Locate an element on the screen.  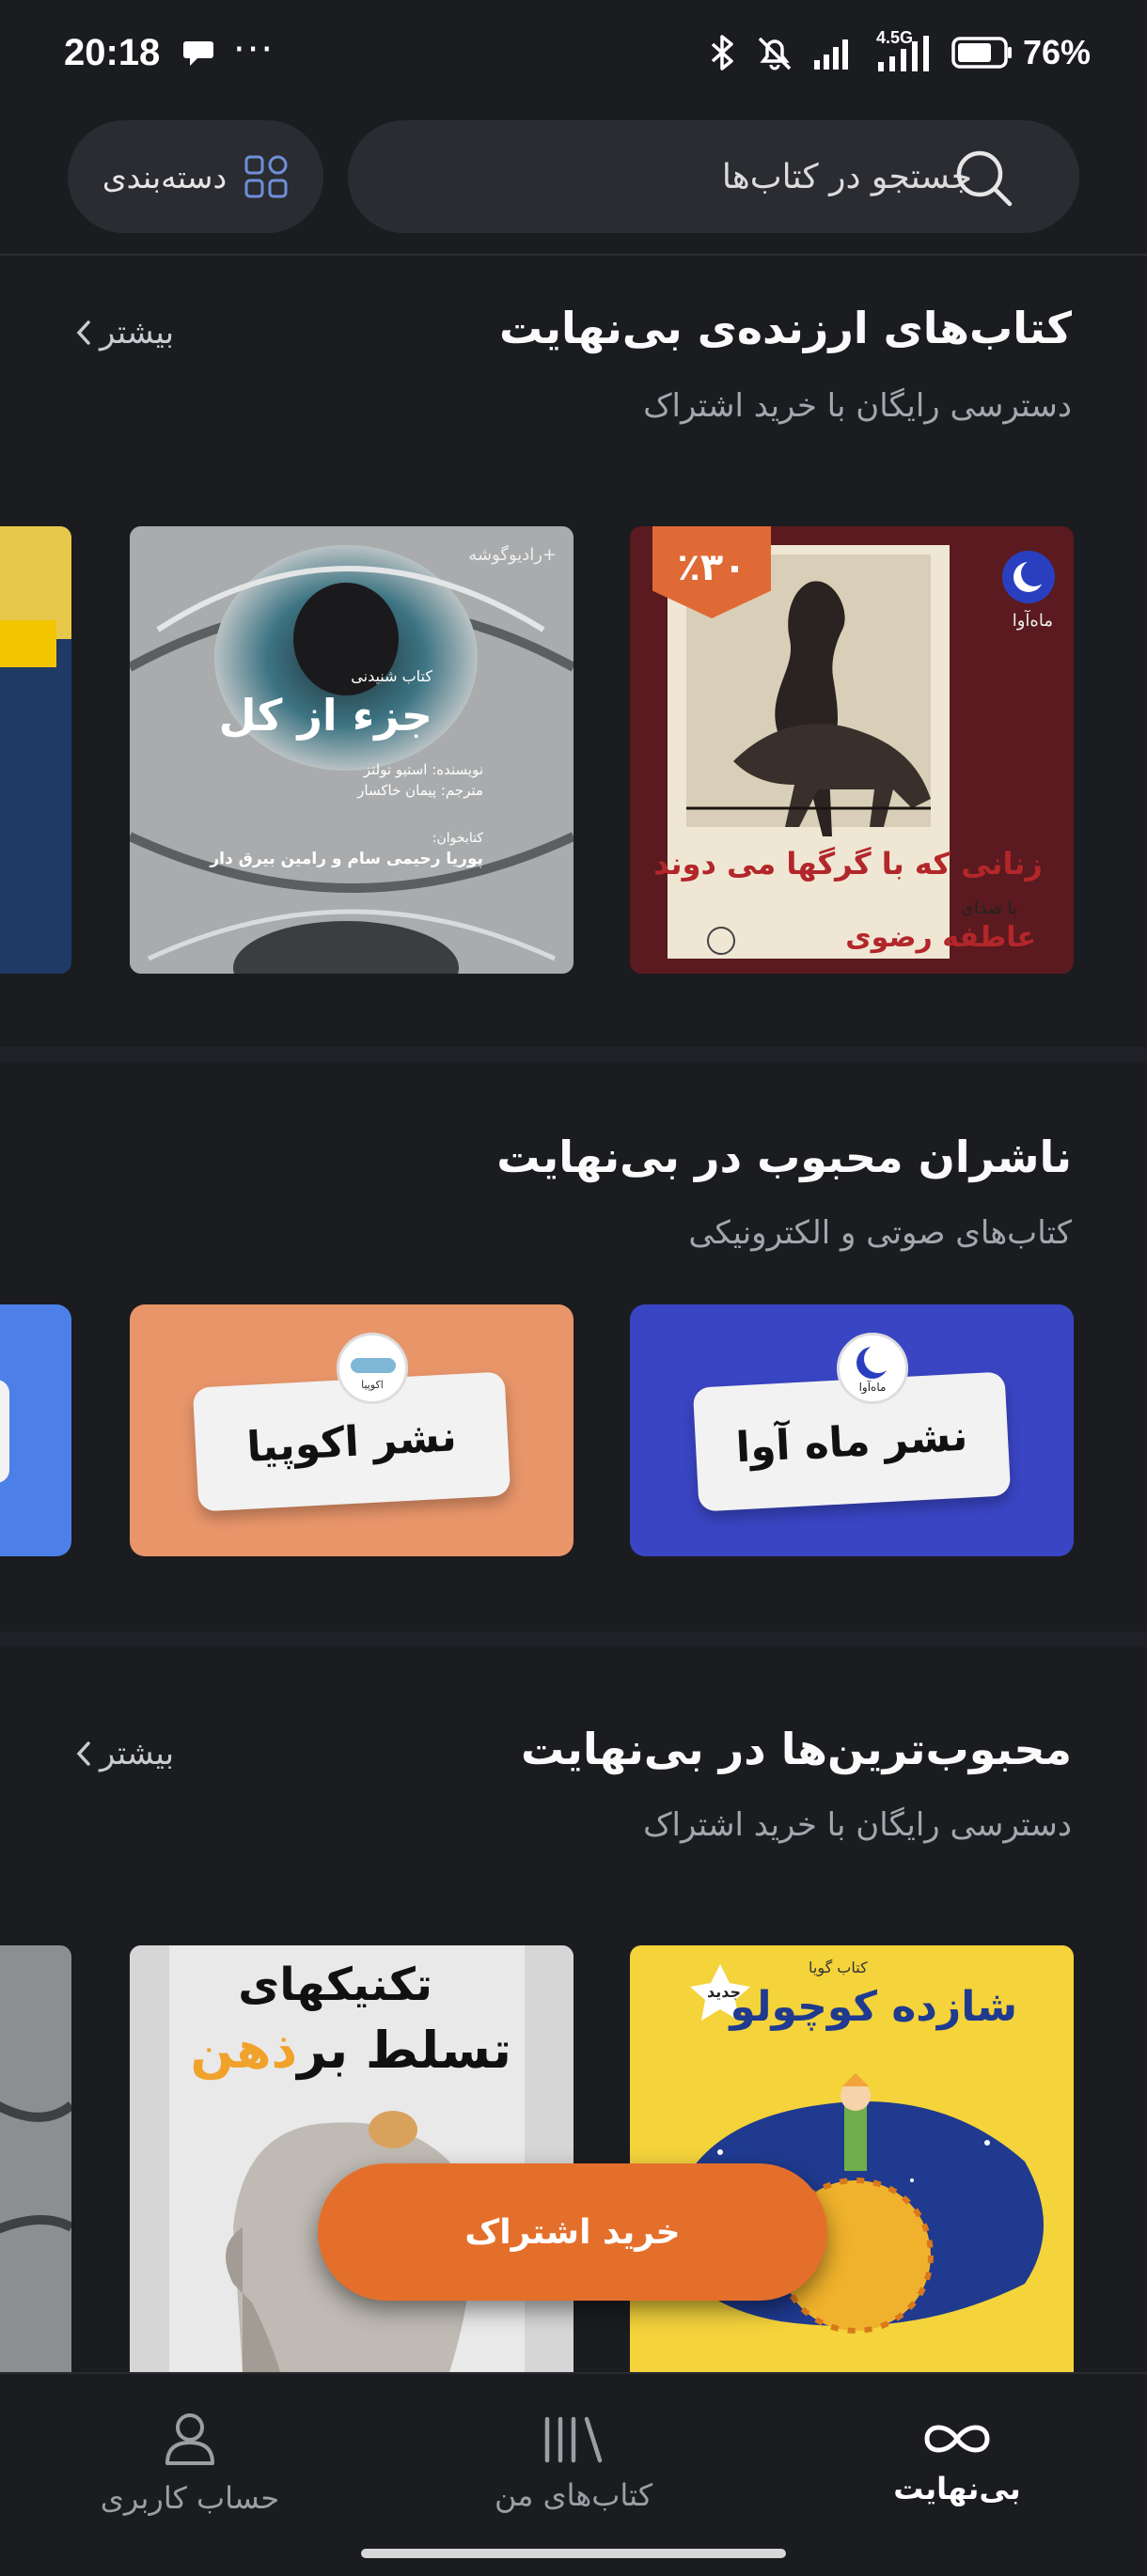
grid-icon is located at coordinates (266, 176).